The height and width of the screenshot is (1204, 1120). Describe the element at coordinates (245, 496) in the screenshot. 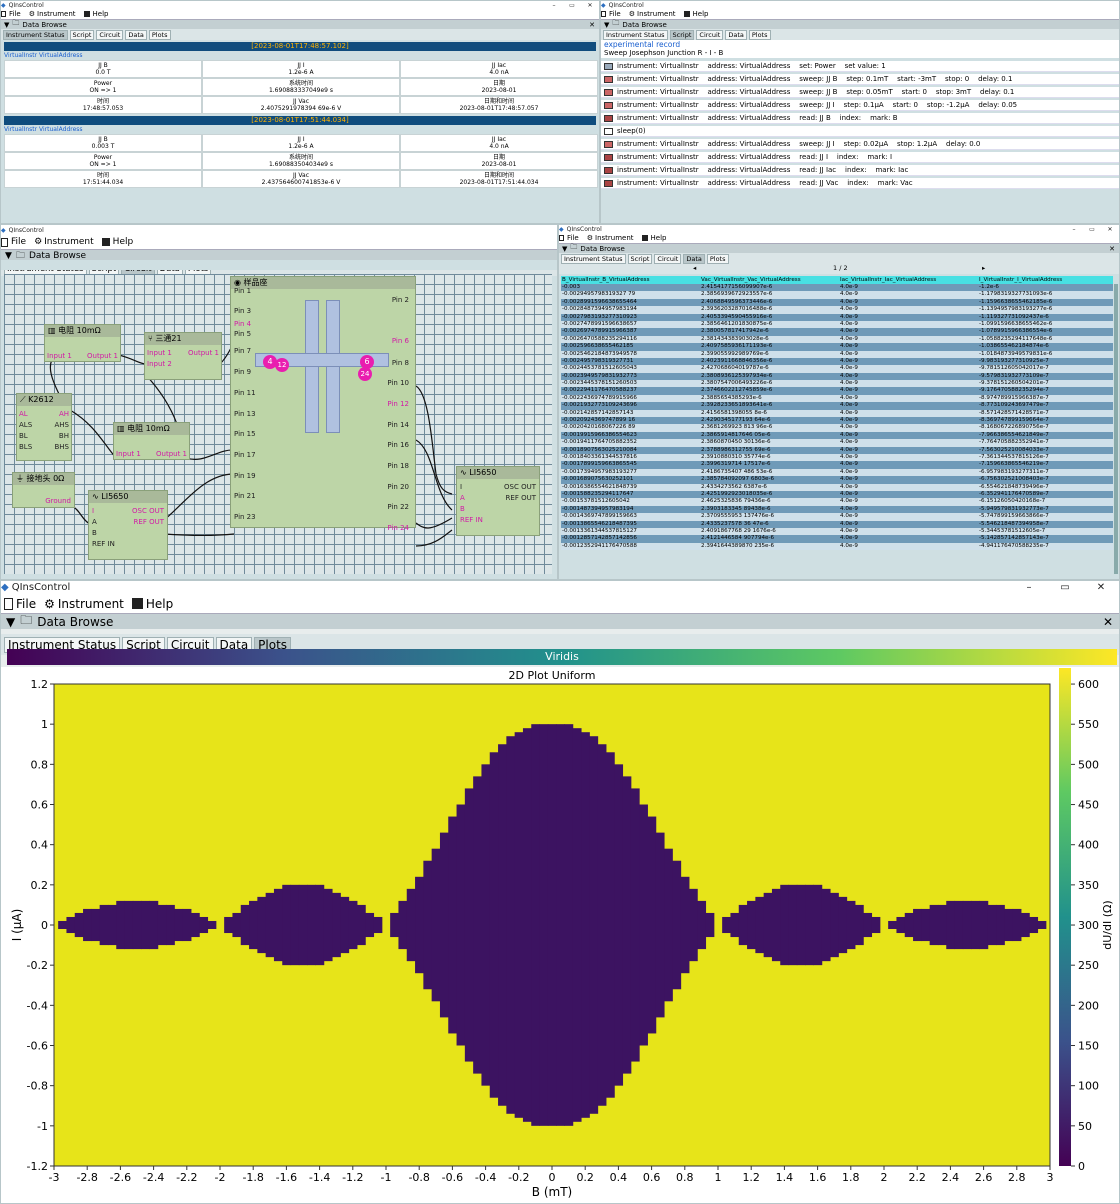

I see `sample-pin-left: Pin 21` at that location.